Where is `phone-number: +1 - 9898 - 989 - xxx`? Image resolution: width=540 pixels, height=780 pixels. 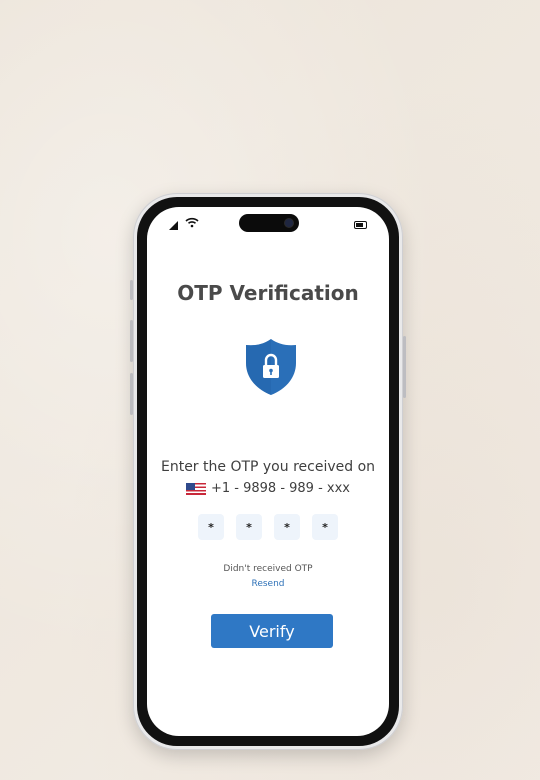 phone-number: +1 - 9898 - 989 - xxx is located at coordinates (280, 488).